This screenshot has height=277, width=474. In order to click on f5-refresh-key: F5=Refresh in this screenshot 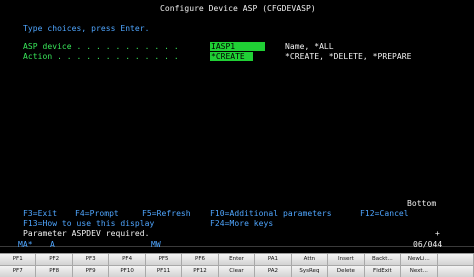, I will do `click(166, 213)`.